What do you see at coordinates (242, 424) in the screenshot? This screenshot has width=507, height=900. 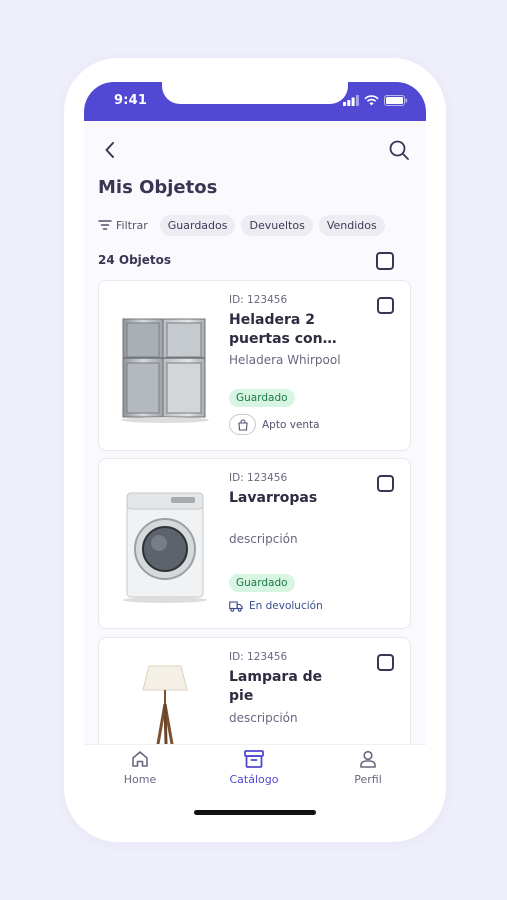 I see `shopping-bag-icon` at bounding box center [242, 424].